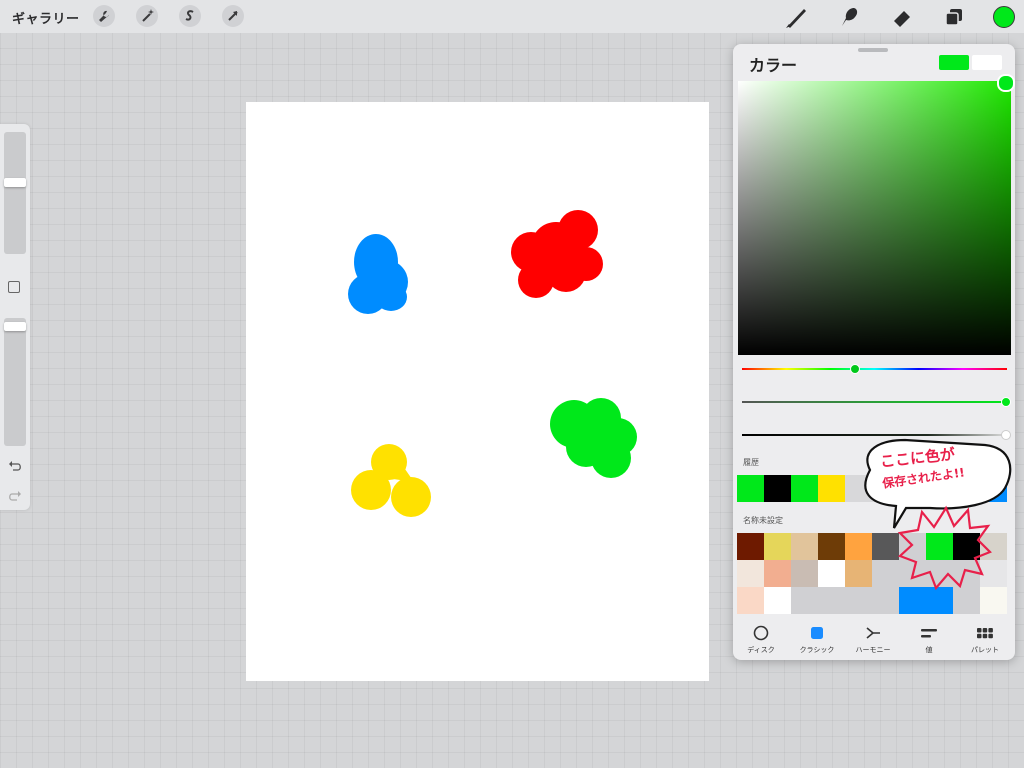  I want to click on tab-palette: パレット, so click(985, 640).